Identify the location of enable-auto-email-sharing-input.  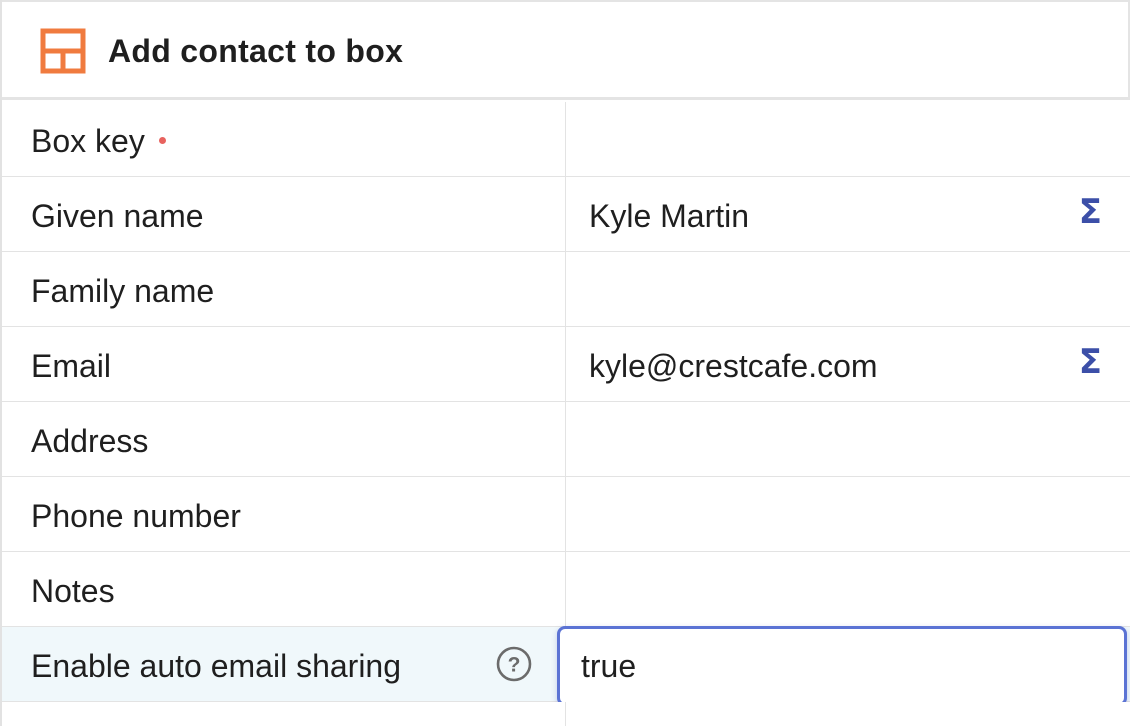
(842, 666).